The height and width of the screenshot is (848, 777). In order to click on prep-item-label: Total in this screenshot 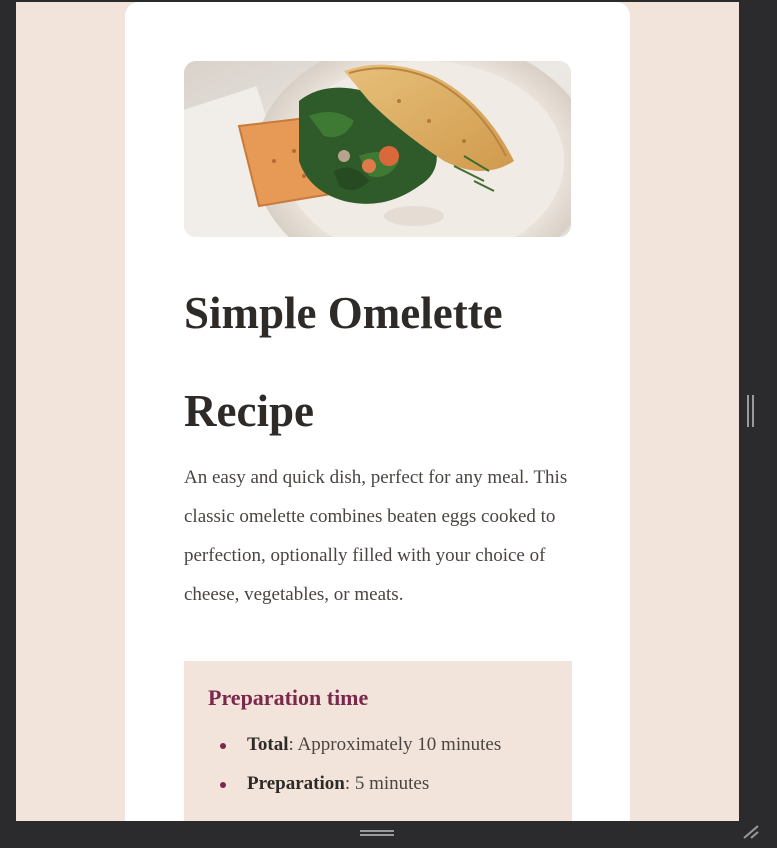, I will do `click(268, 744)`.